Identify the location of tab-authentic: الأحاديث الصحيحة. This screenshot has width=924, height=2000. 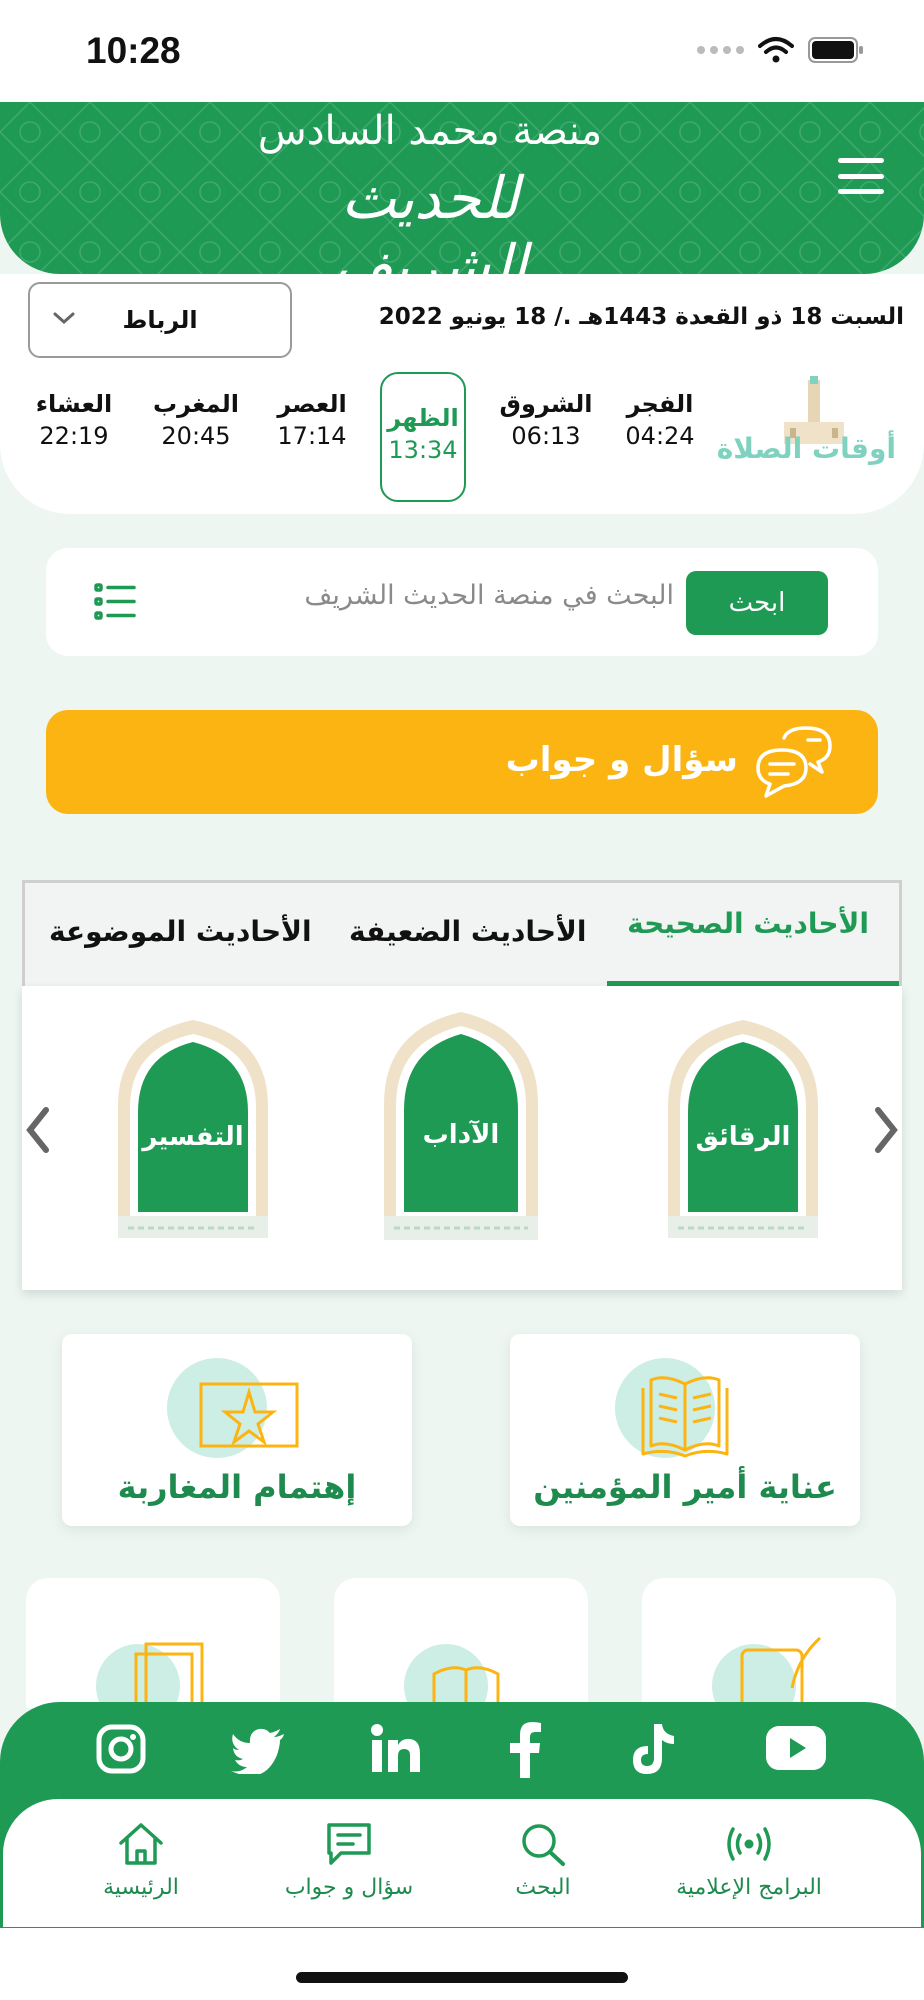
(748, 923).